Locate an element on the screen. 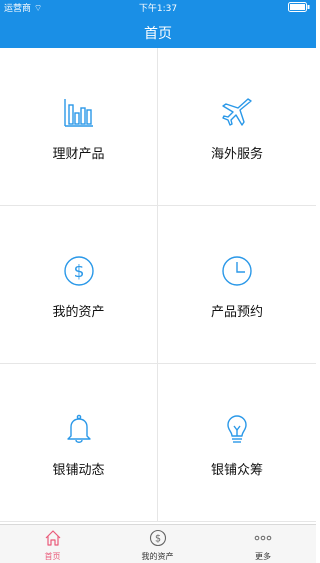 This screenshot has height=563, width=320. menu-item-overseas-services: 海外服务 is located at coordinates (237, 127).